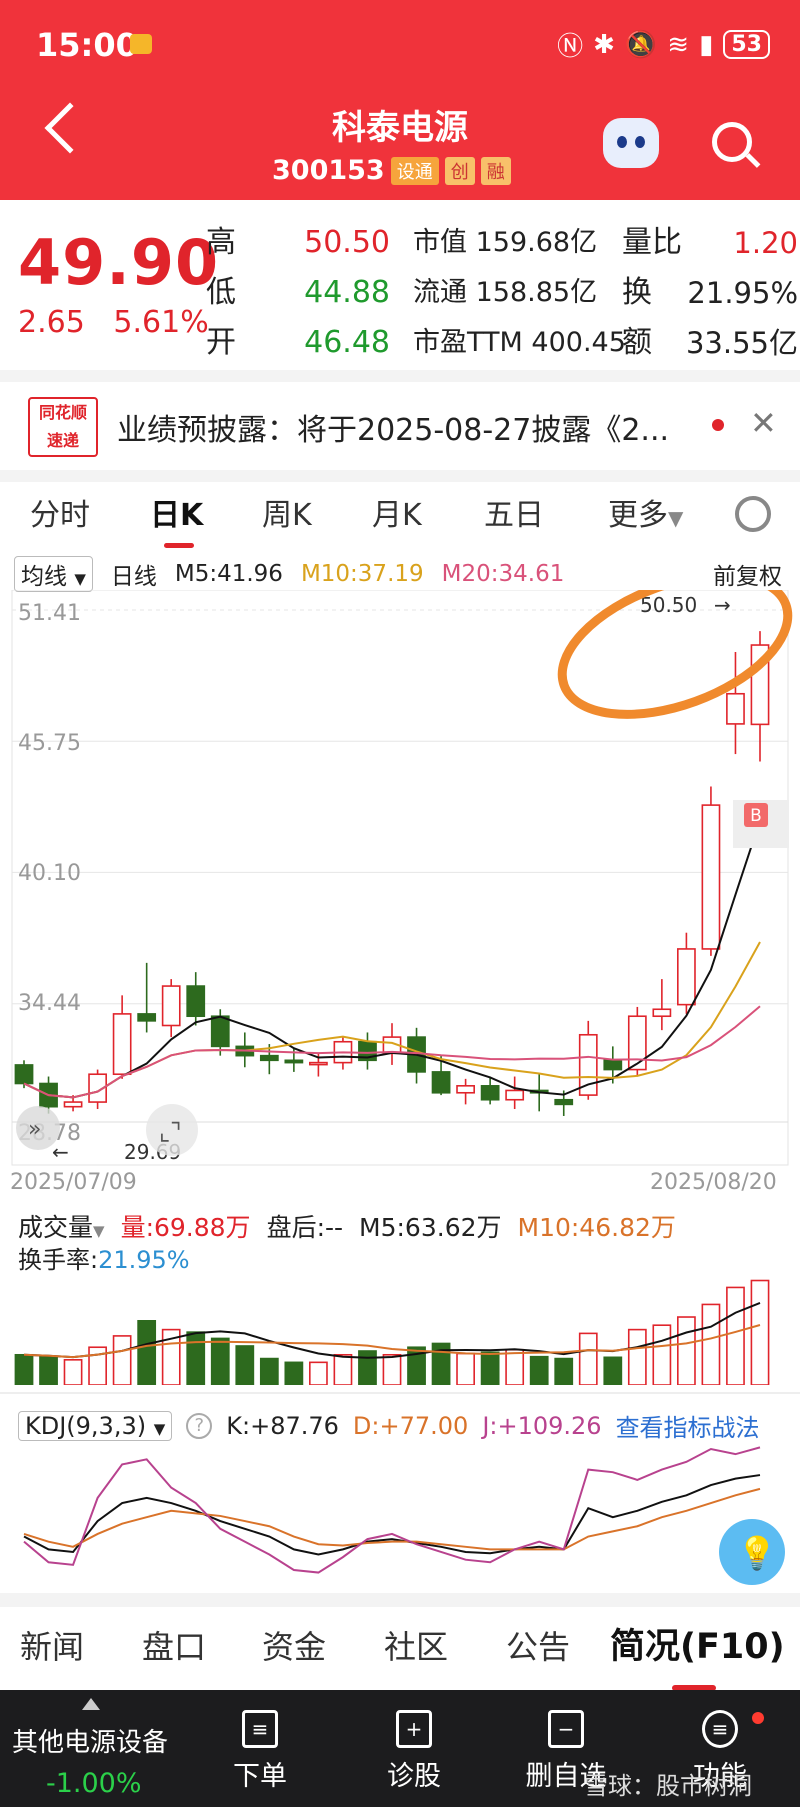 This screenshot has width=800, height=1807. What do you see at coordinates (536, 242) in the screenshot?
I see `mcap-value: 159.68亿` at bounding box center [536, 242].